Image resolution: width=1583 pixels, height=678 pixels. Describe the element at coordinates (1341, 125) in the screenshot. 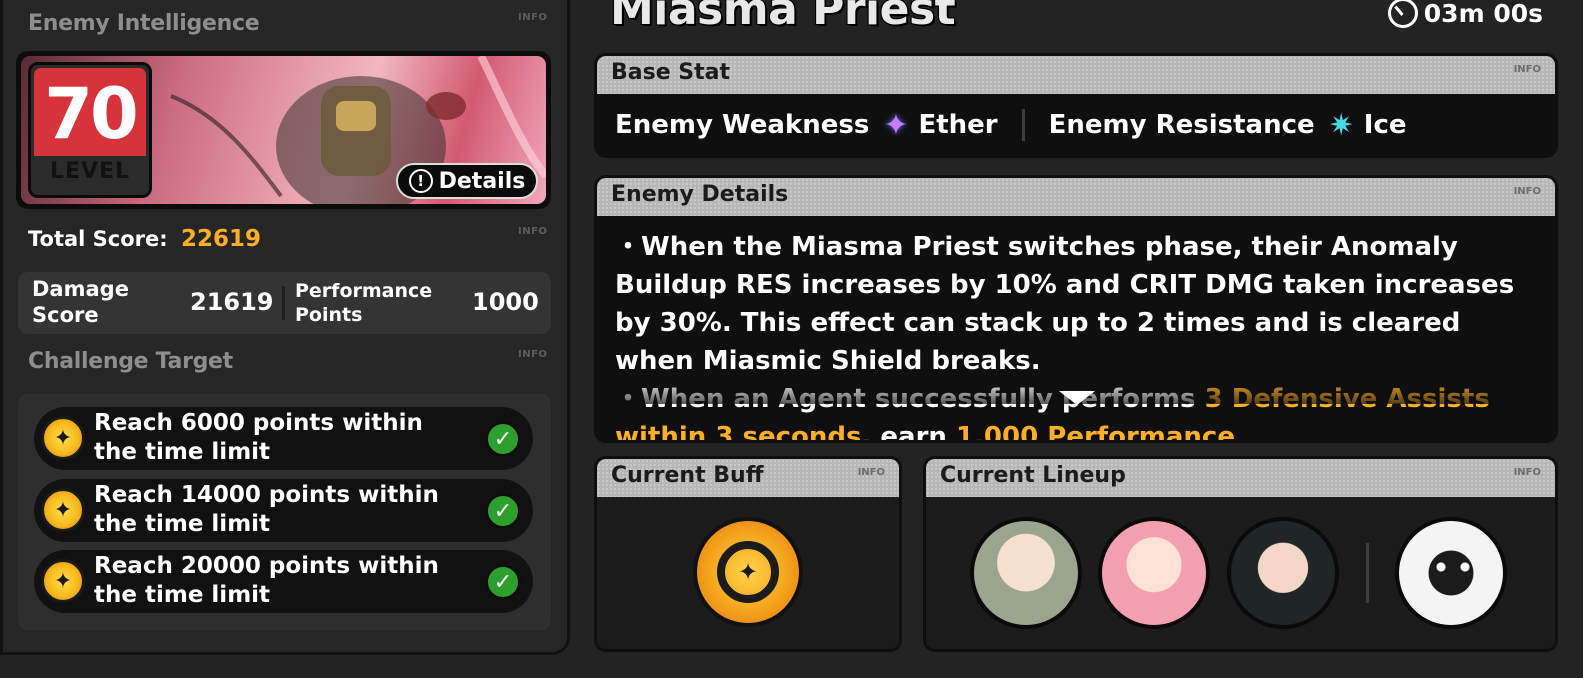

I see `ice-icon: ✷` at that location.